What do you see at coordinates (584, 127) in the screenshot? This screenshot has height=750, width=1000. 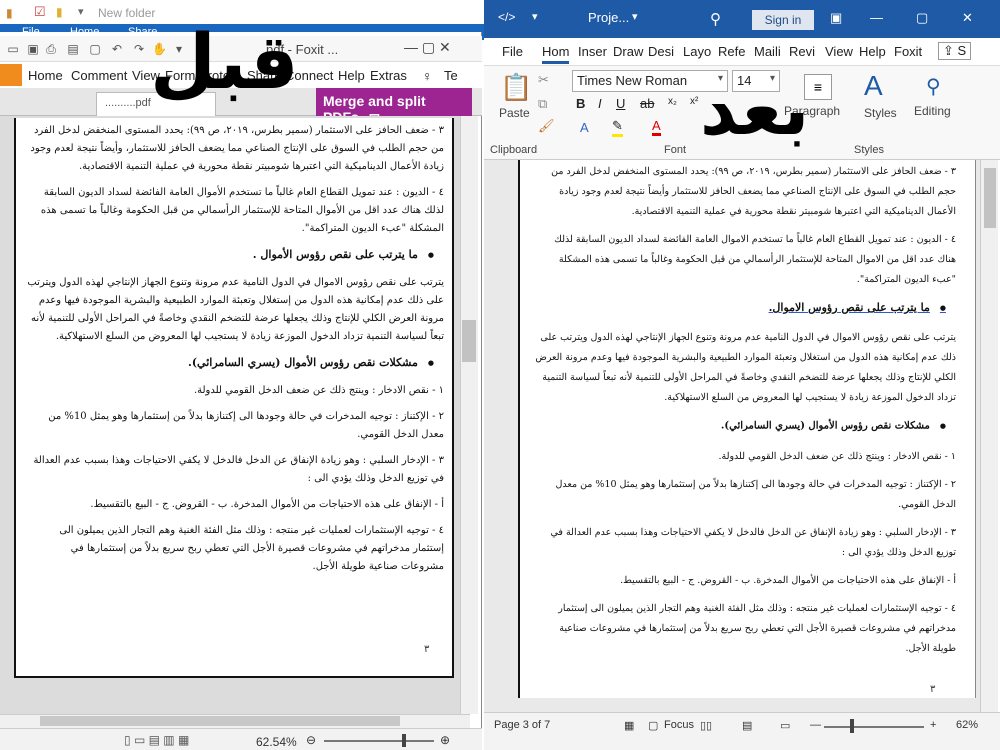 I see `text-effects-icon: A` at bounding box center [584, 127].